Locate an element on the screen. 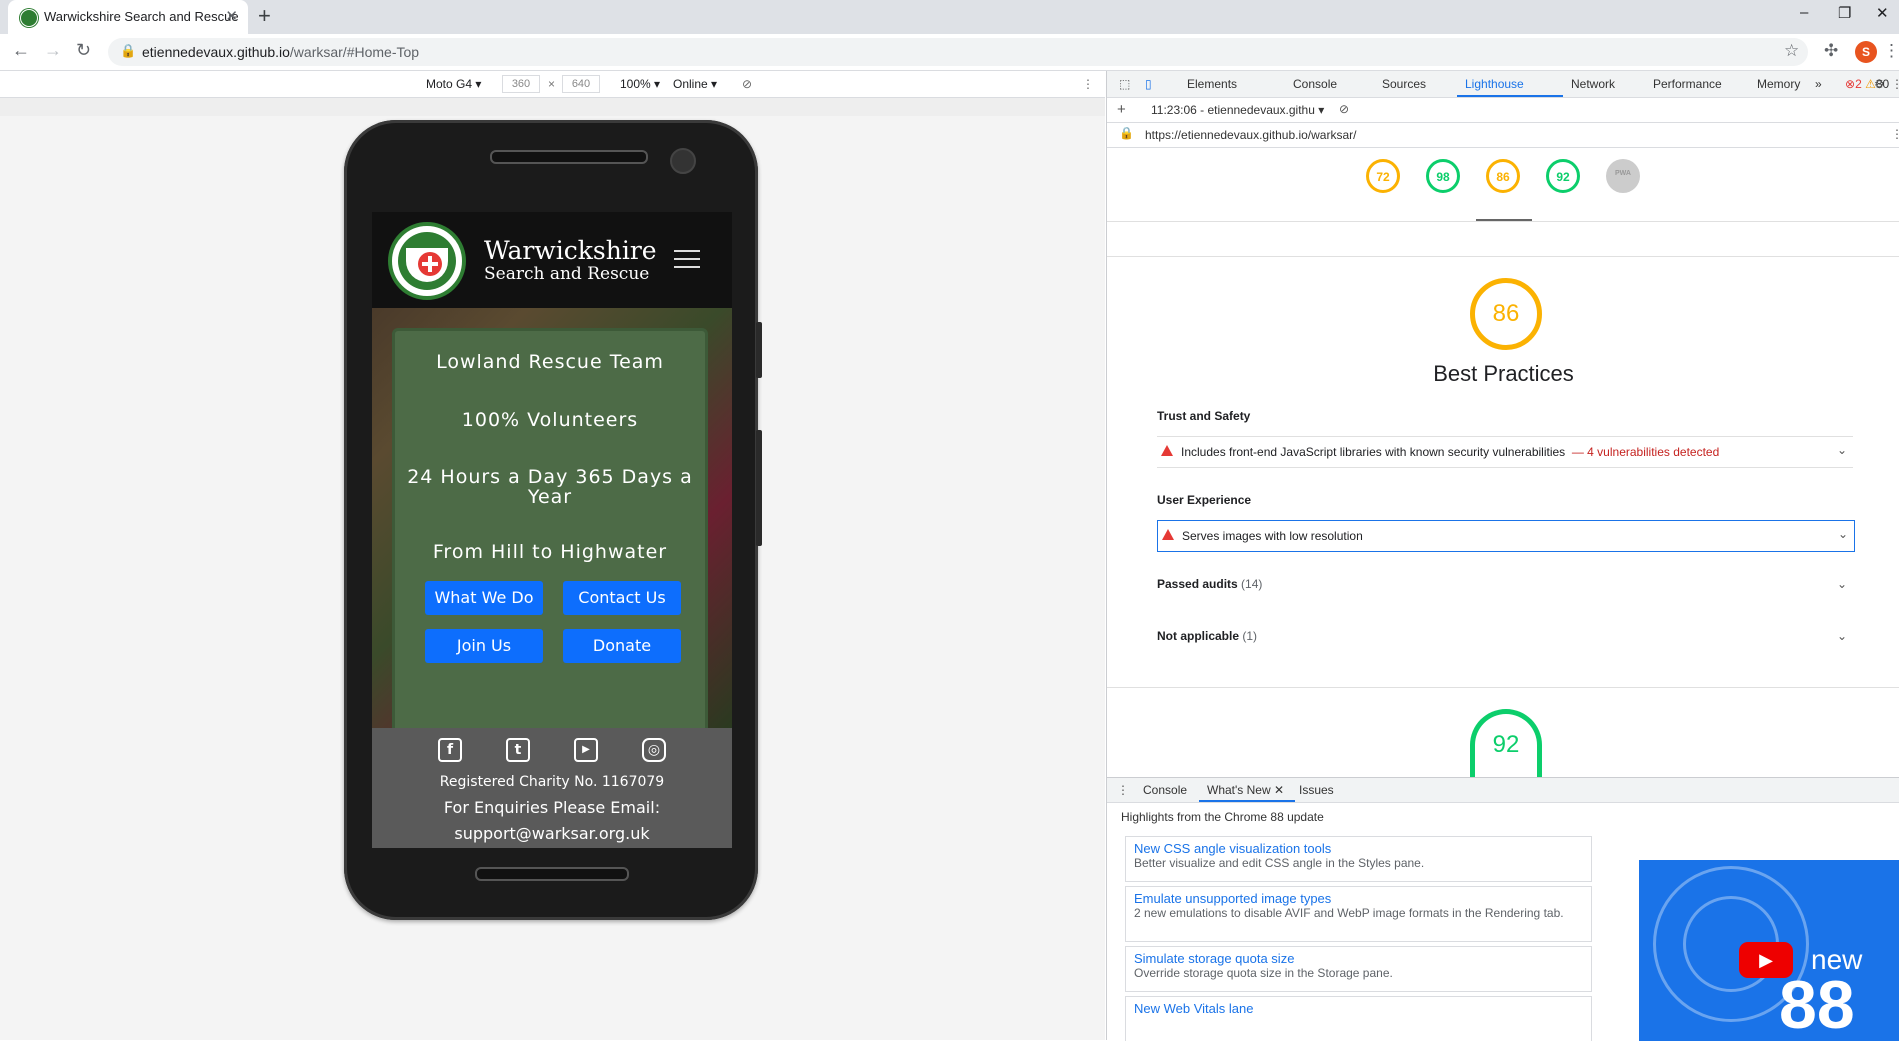 The width and height of the screenshot is (1899, 1041). clear-reports-icon: ⊘ is located at coordinates (1344, 109).